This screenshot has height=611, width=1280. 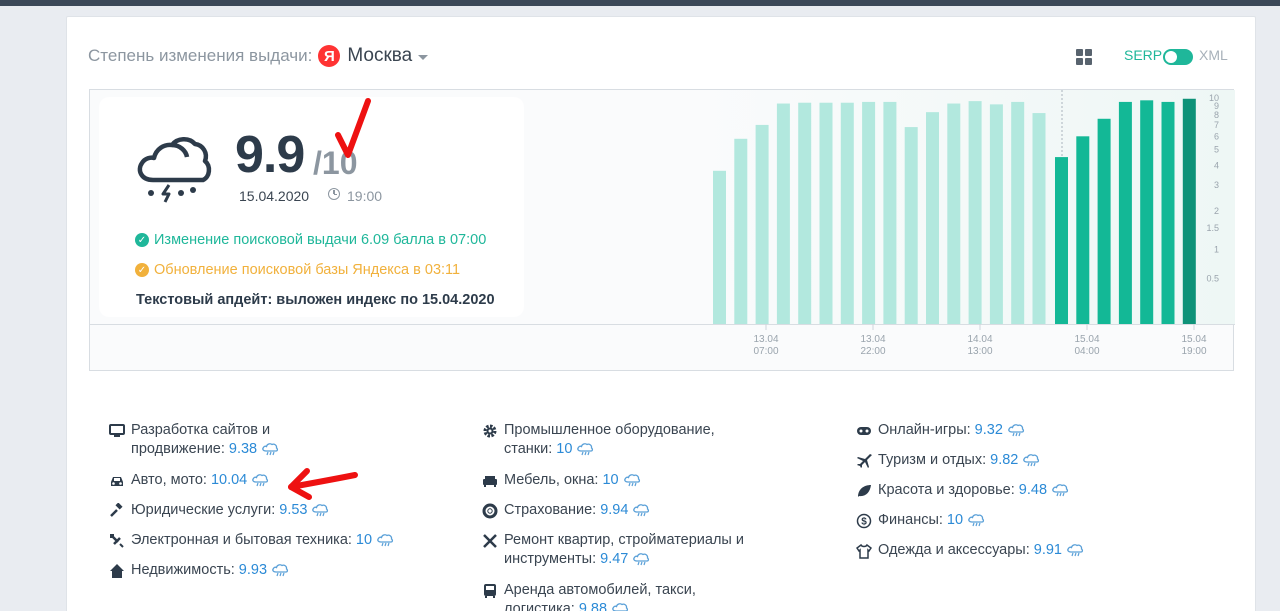 I want to click on grid-view-icon, so click(x=1084, y=57).